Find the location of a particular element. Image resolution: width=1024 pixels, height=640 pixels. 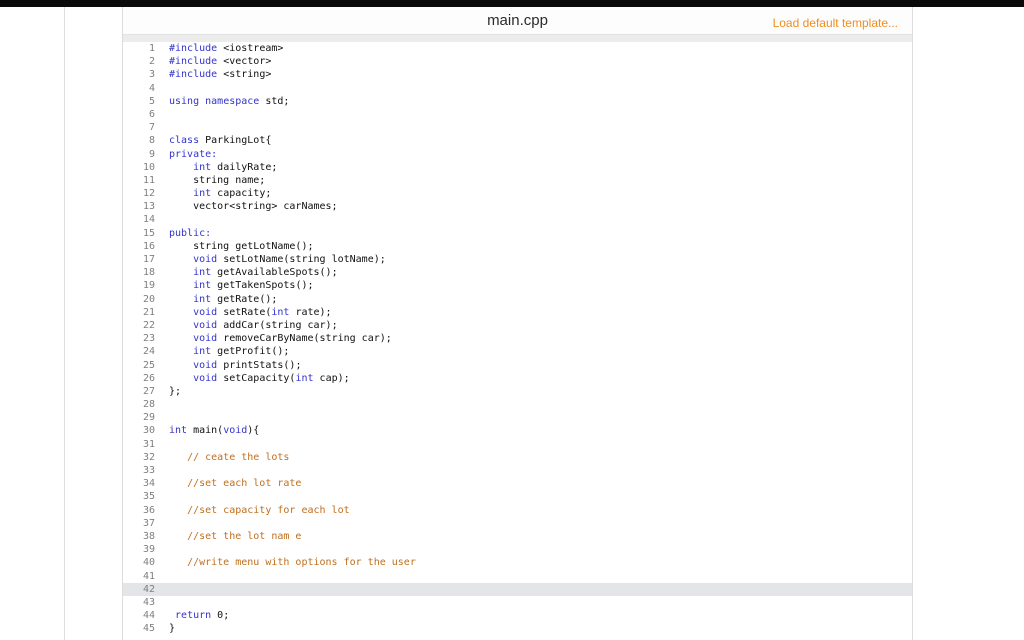

left-divider is located at coordinates (64, 323).